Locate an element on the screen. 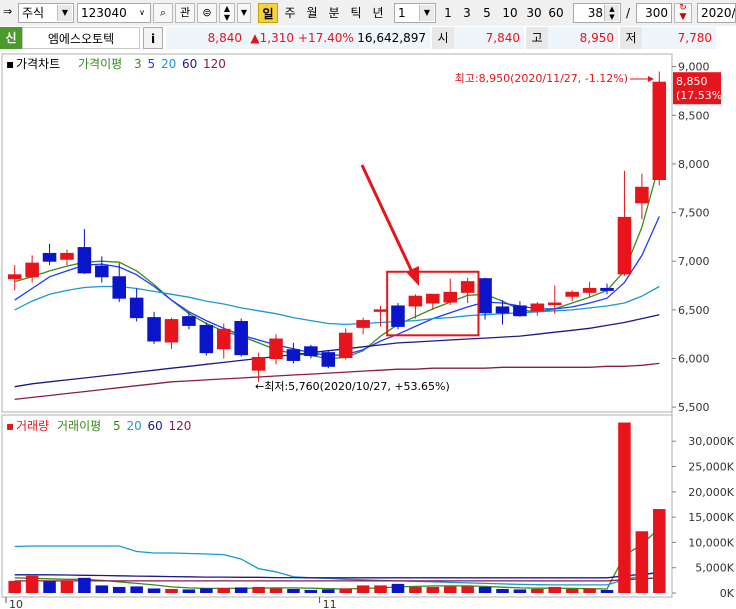  volume-tick-label: 30,000K is located at coordinates (711, 441).